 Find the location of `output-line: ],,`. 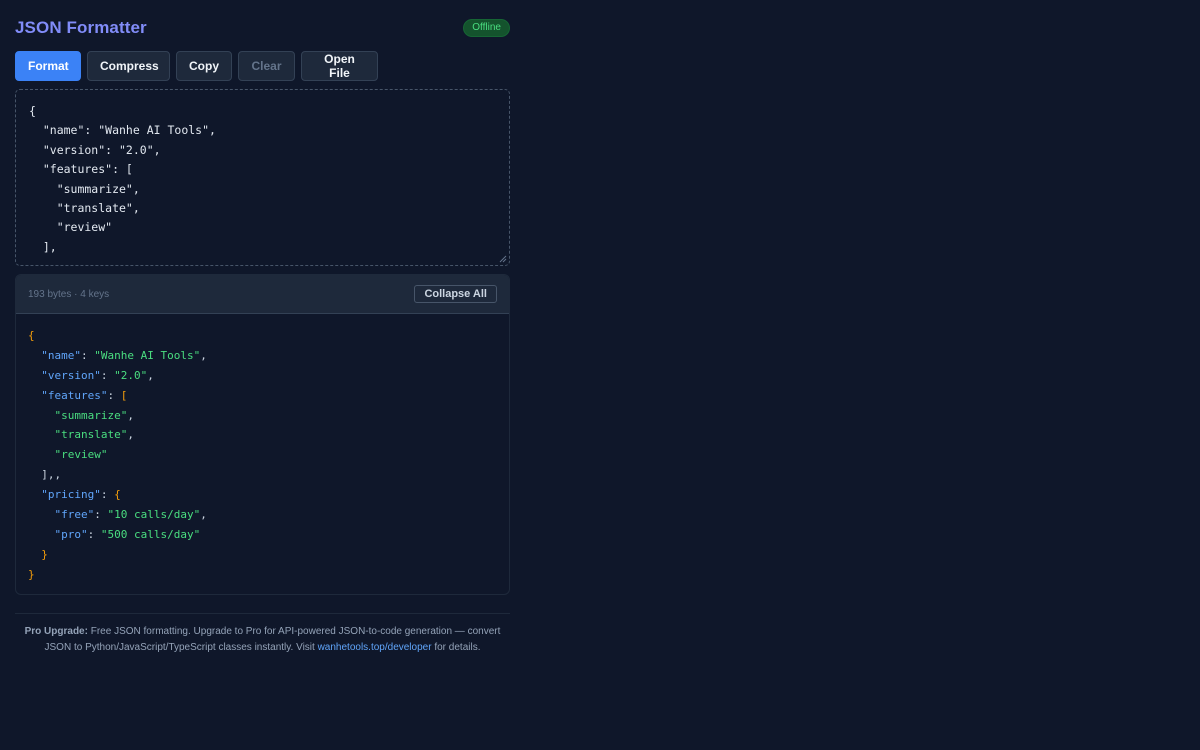

output-line: ],, is located at coordinates (262, 475).